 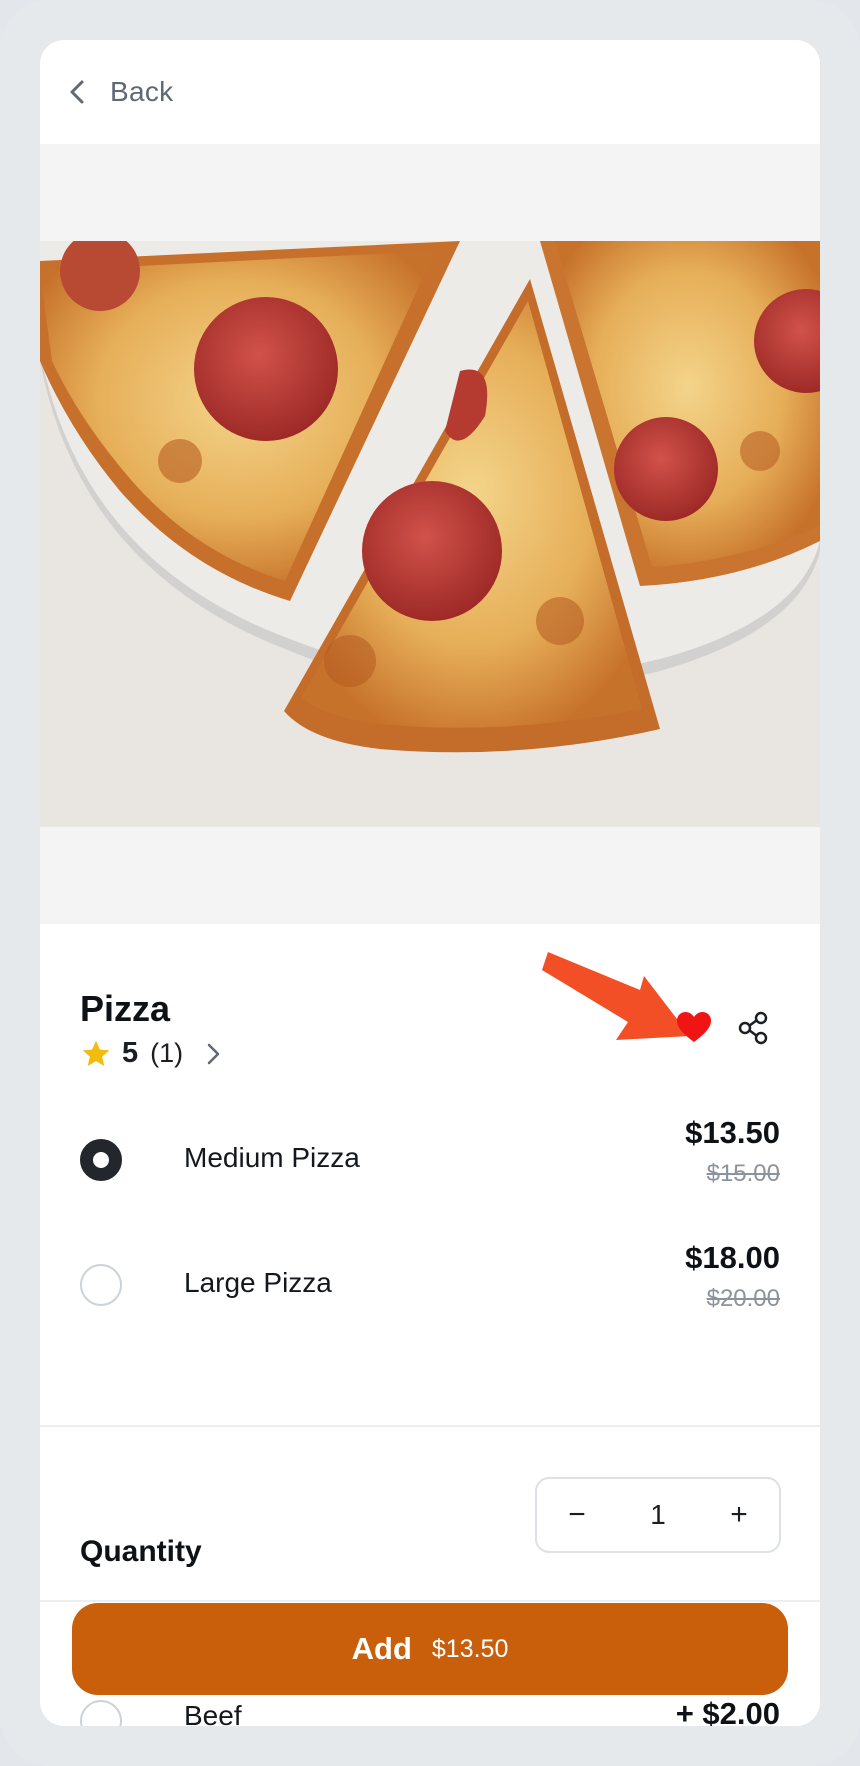 I want to click on rating-value: 5, so click(x=130, y=1053).